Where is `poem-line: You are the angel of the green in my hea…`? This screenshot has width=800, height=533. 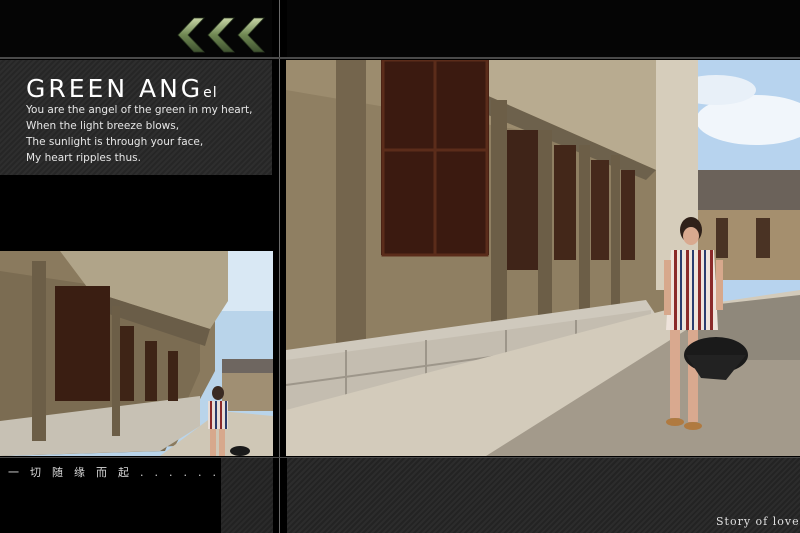
poem-line: You are the angel of the green in my hea… is located at coordinates (139, 110).